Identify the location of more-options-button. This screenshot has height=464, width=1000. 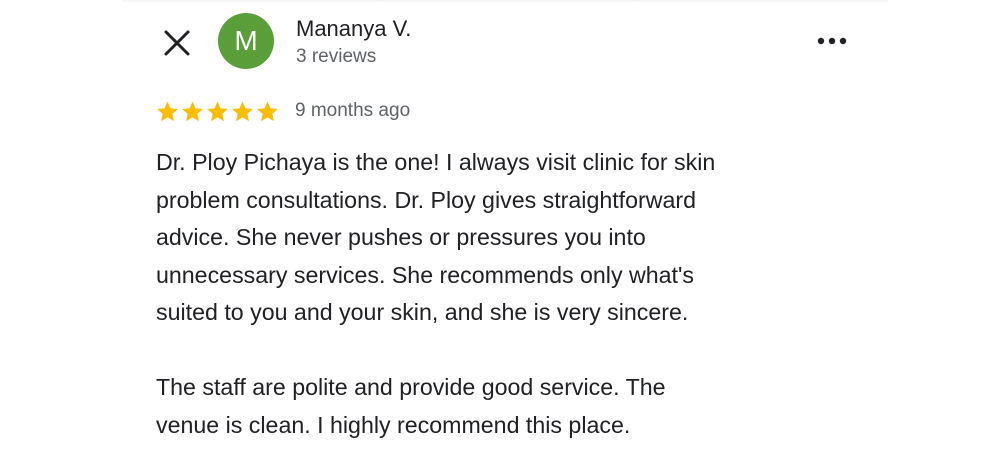
(832, 41).